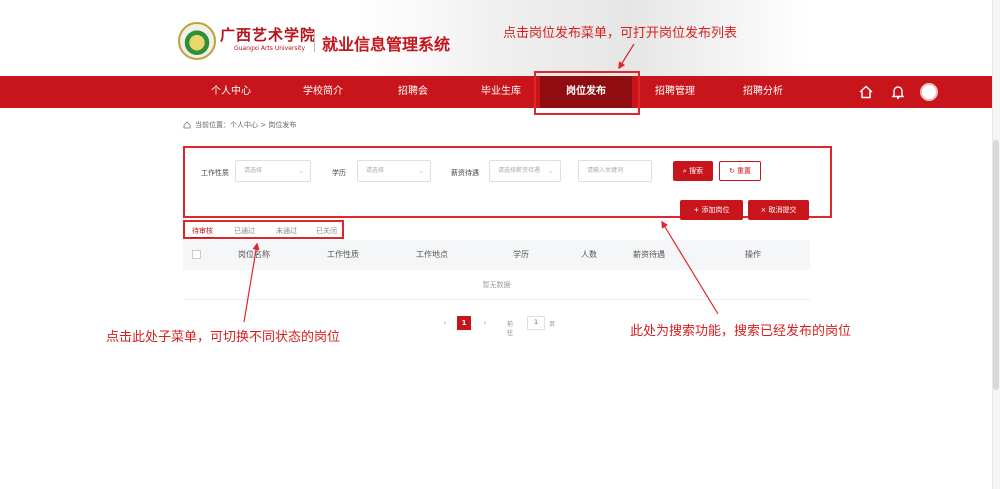  What do you see at coordinates (254, 254) in the screenshot?
I see `col-job-name: 岗位名称` at bounding box center [254, 254].